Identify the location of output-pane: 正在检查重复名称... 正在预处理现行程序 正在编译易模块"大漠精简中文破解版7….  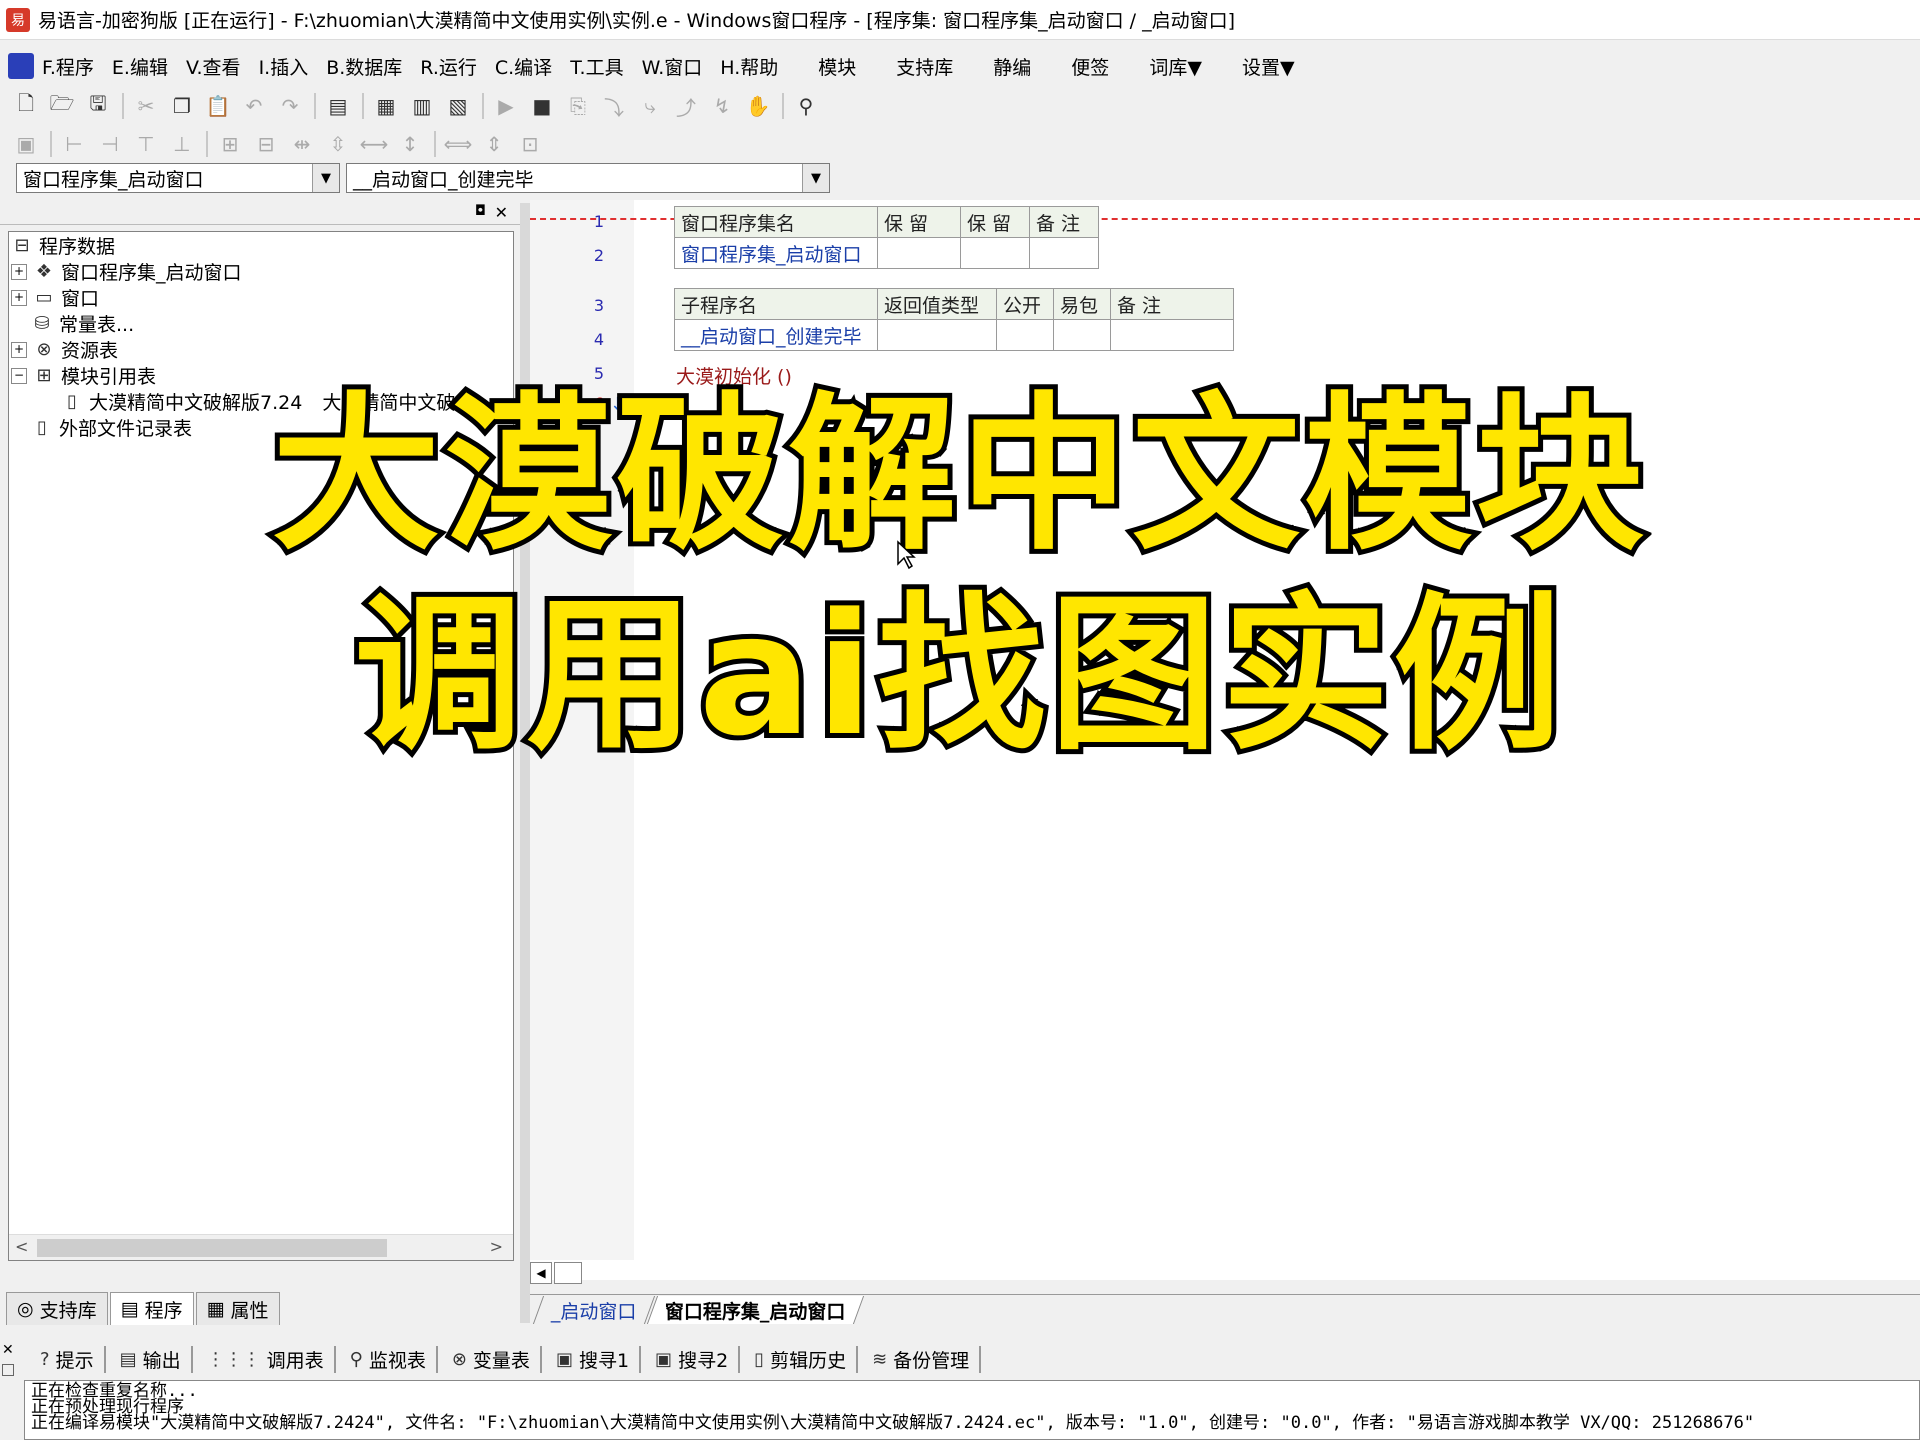
(972, 1410).